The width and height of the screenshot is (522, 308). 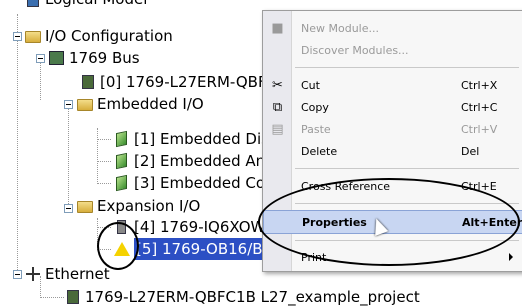 What do you see at coordinates (204, 161) in the screenshot?
I see `tree-node-label: [2] Embedded Ana` at bounding box center [204, 161].